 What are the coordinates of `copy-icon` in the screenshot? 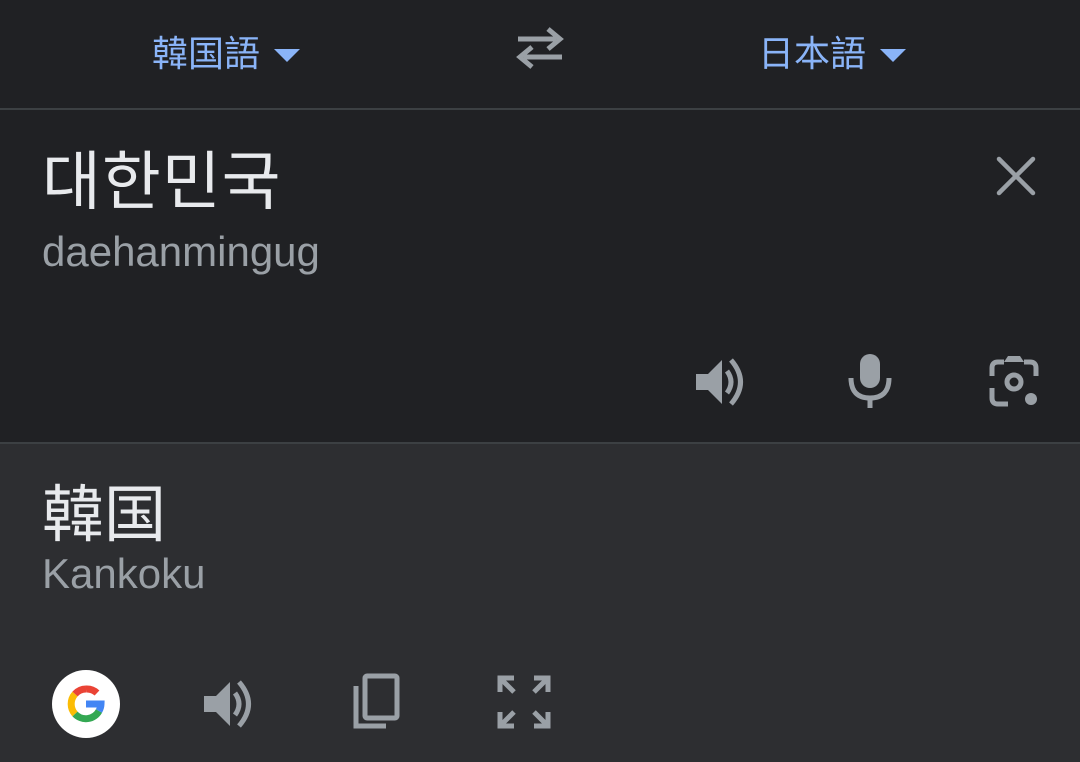 It's located at (376, 701).